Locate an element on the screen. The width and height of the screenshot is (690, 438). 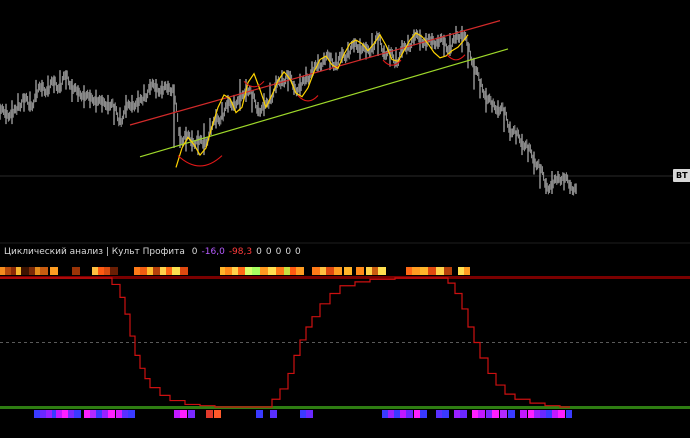
indicator-values: 0 -16,0 -98,3 0 0 0 0 0 is located at coordinates (248, 252).